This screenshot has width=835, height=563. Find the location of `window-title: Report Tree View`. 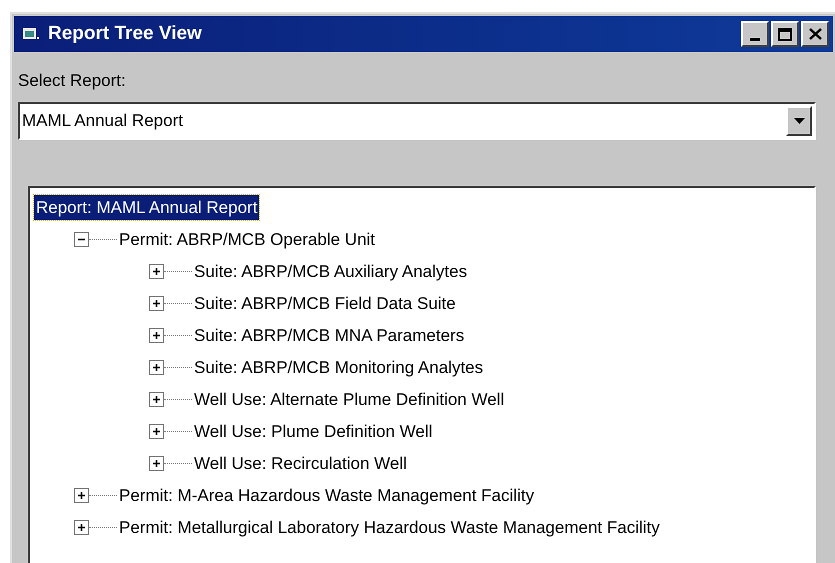

window-title: Report Tree View is located at coordinates (125, 34).